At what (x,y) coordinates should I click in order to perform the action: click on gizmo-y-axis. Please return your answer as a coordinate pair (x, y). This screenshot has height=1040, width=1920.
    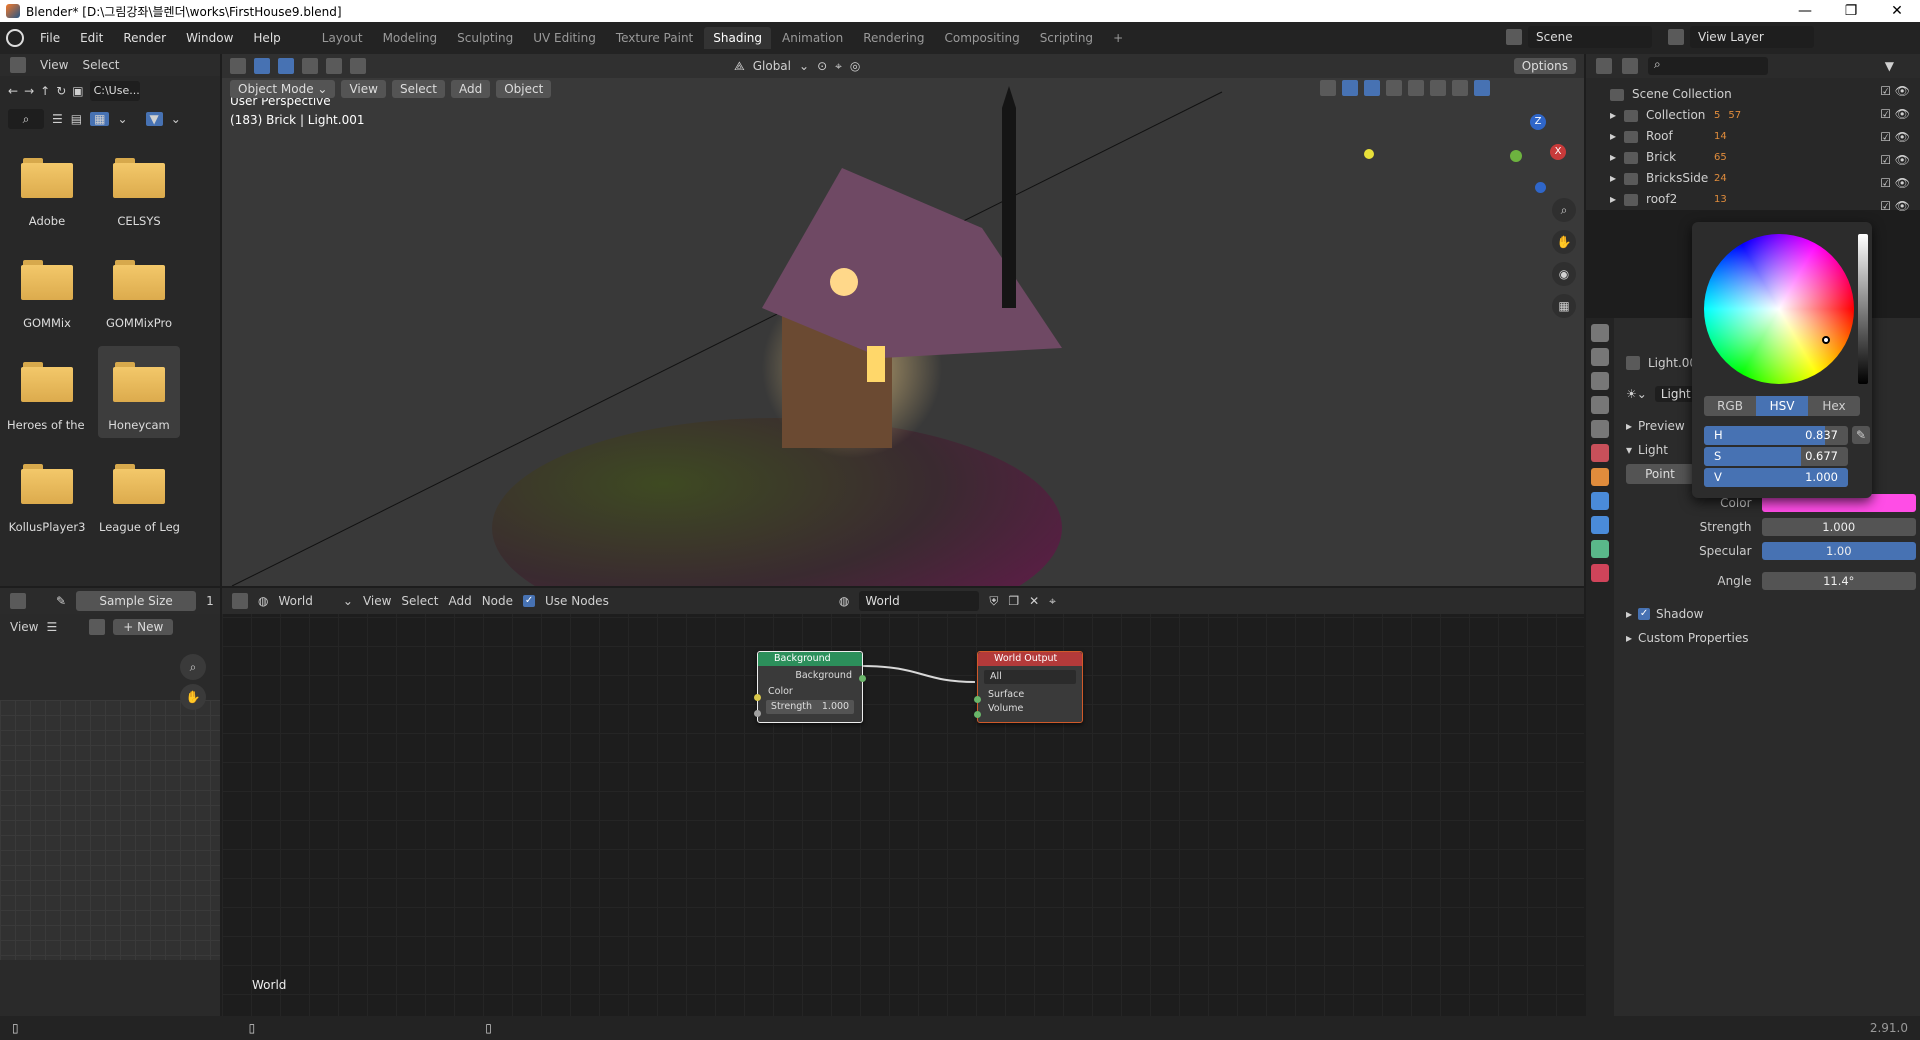
    Looking at the image, I should click on (1516, 156).